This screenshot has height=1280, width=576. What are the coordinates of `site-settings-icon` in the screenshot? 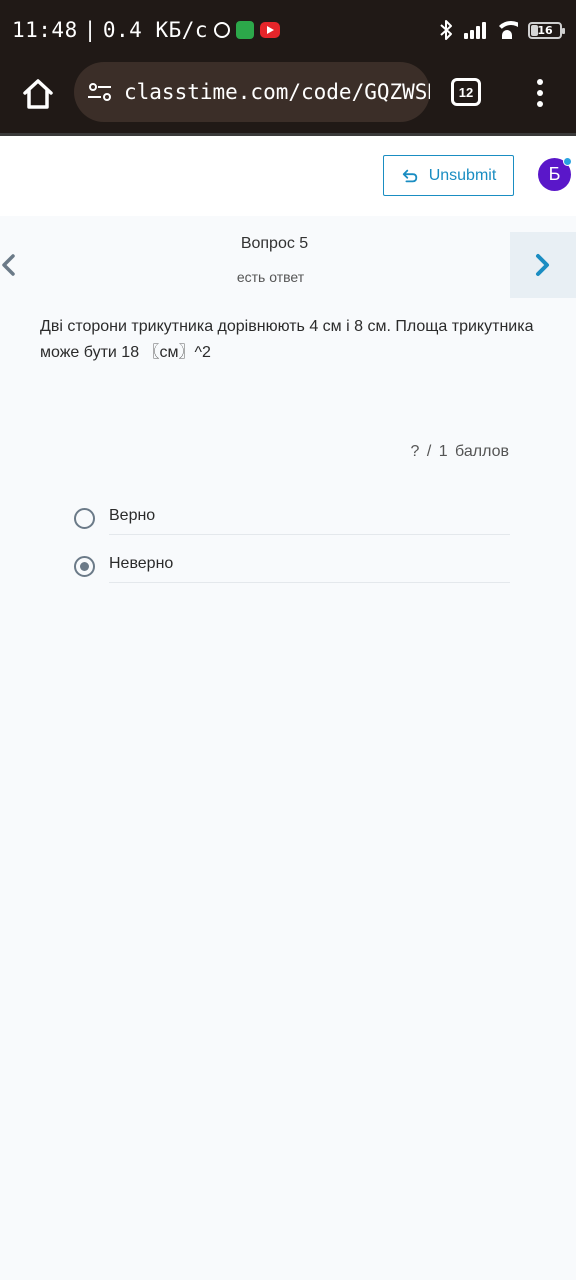 It's located at (100, 92).